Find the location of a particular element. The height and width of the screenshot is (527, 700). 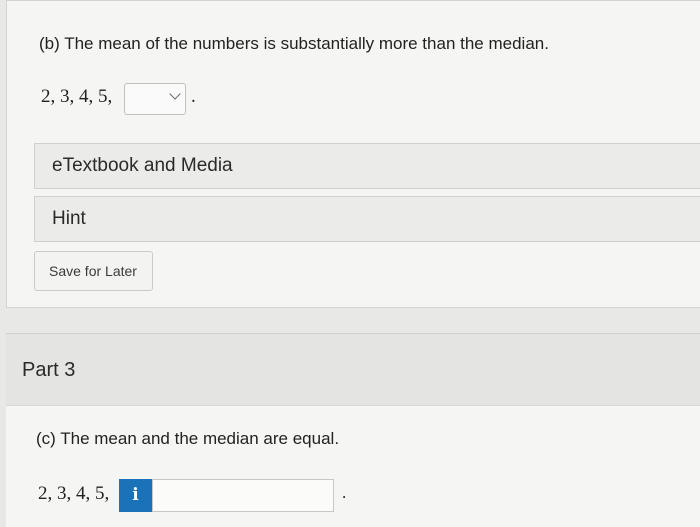

part-b-period: . is located at coordinates (193, 96).